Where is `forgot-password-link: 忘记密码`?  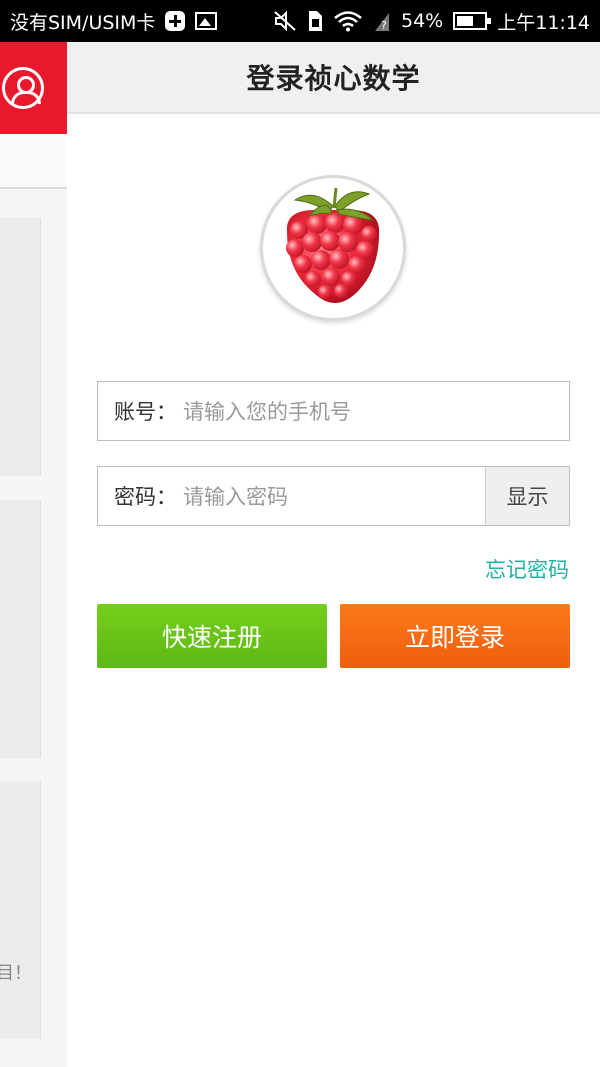 forgot-password-link: 忘记密码 is located at coordinates (527, 569).